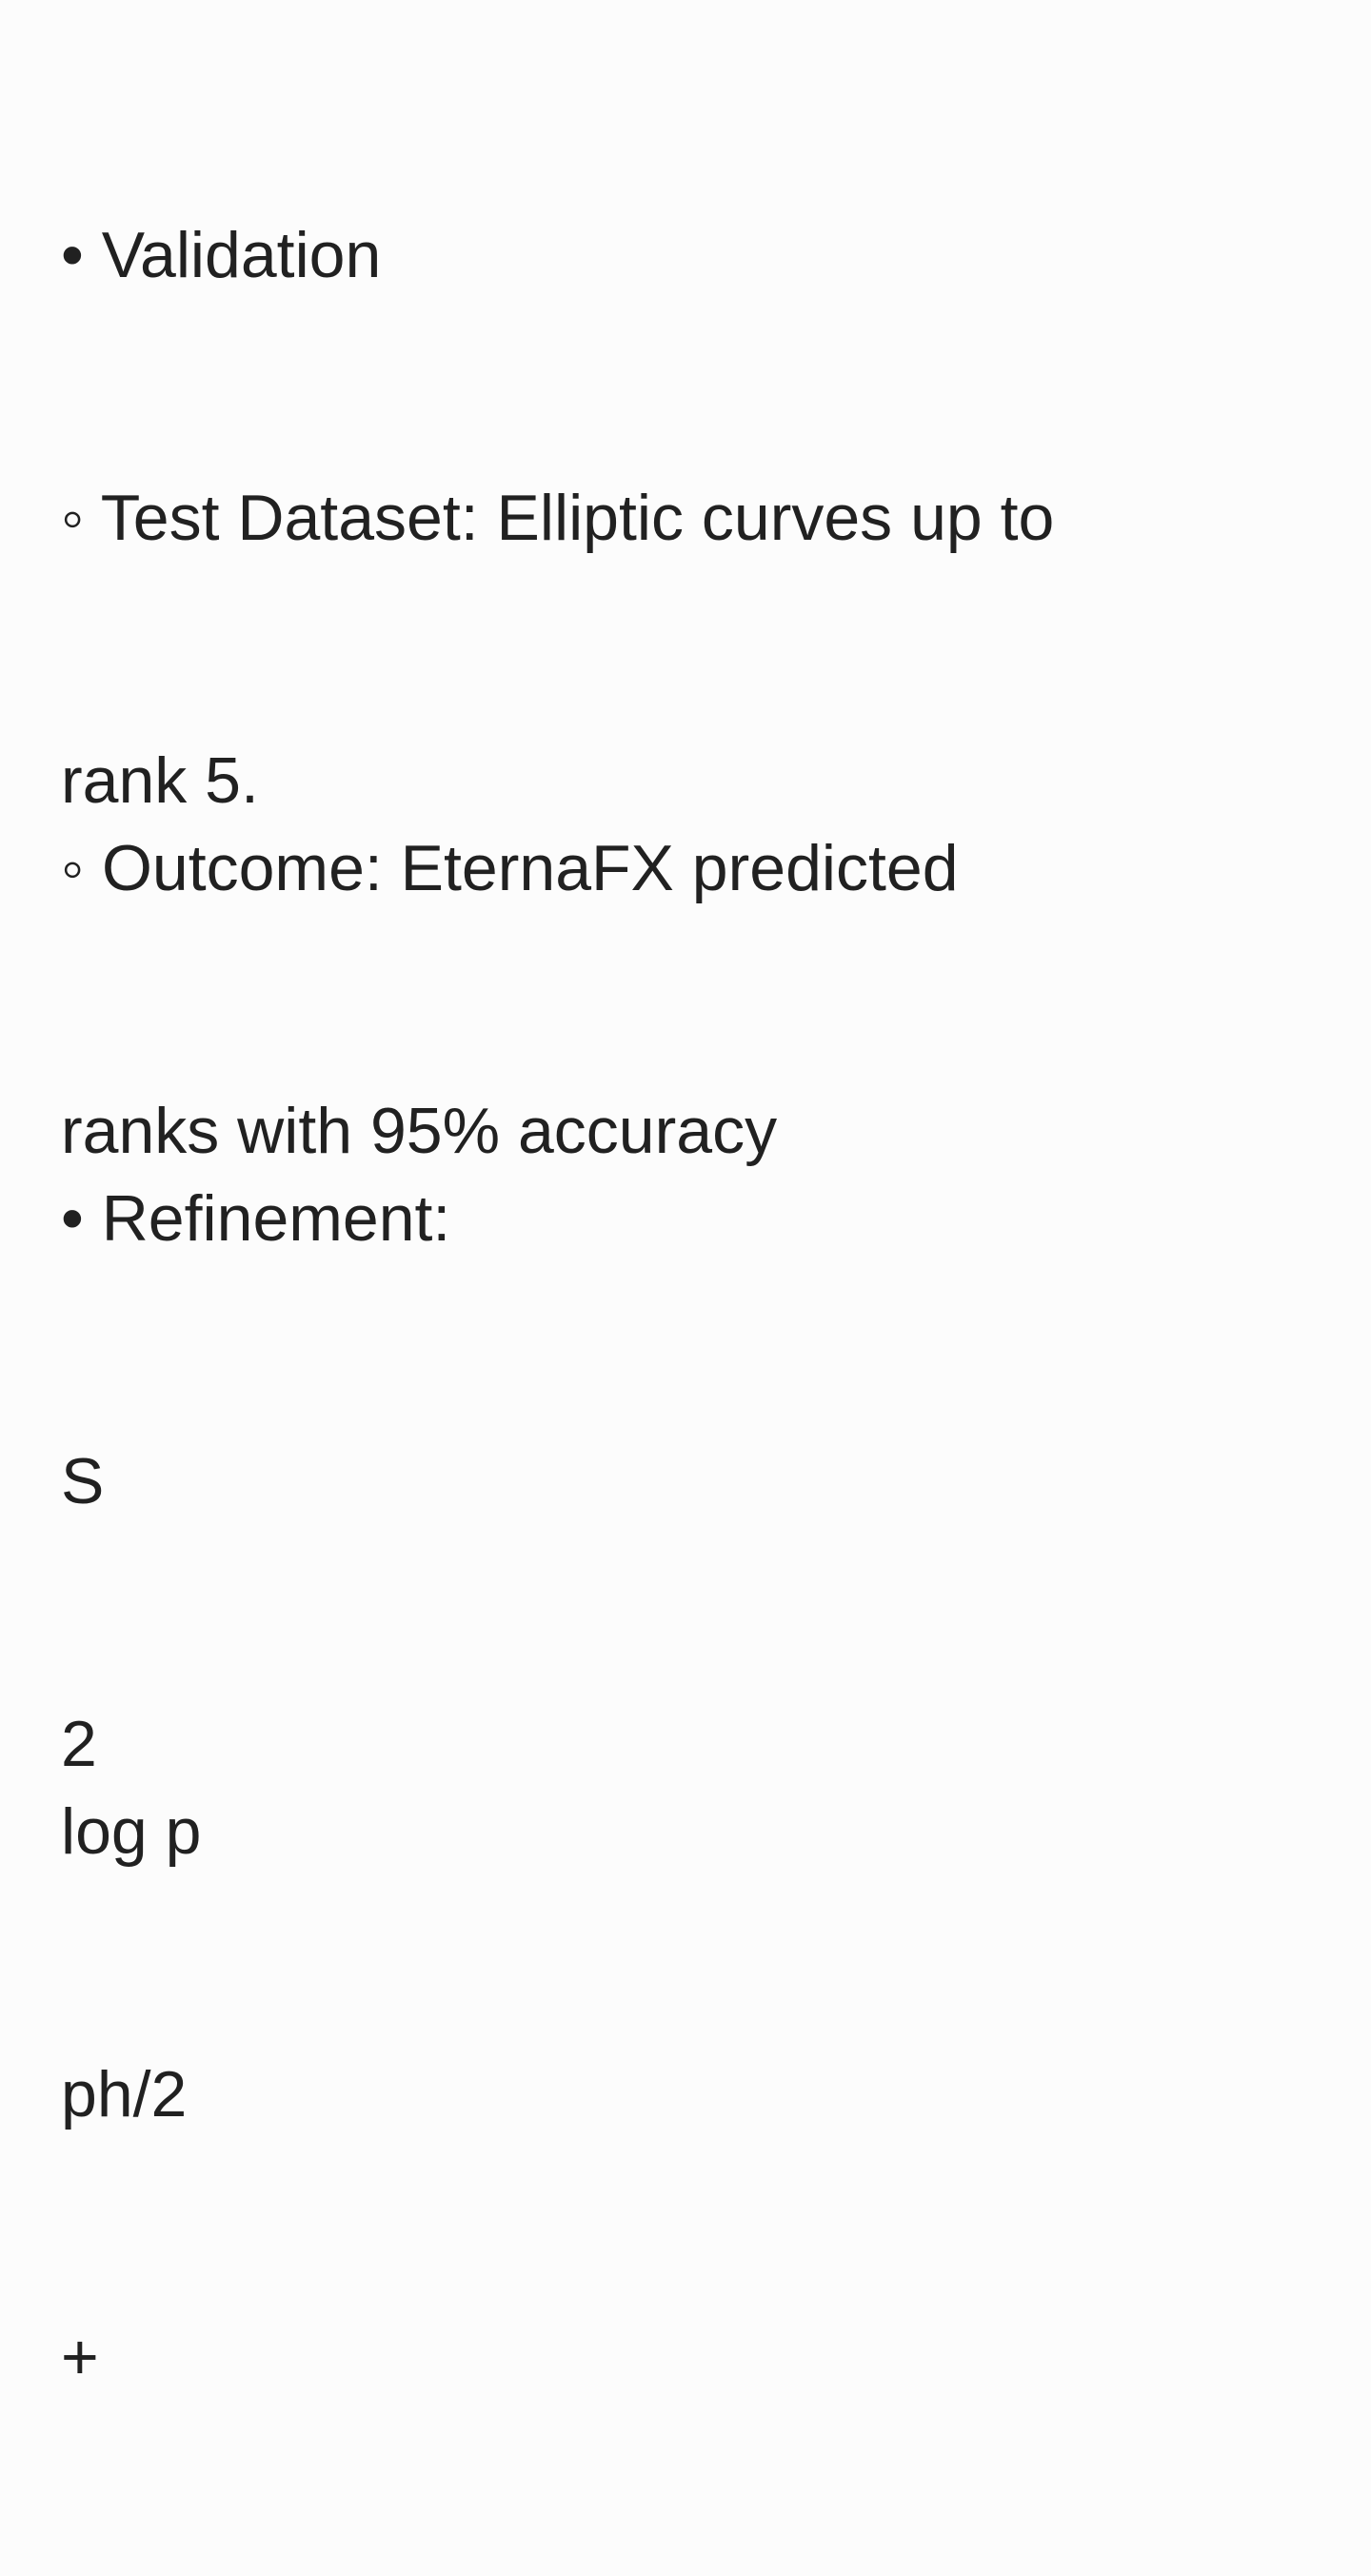 The width and height of the screenshot is (1371, 2576). I want to click on formula-symbol-s: S, so click(83, 1481).